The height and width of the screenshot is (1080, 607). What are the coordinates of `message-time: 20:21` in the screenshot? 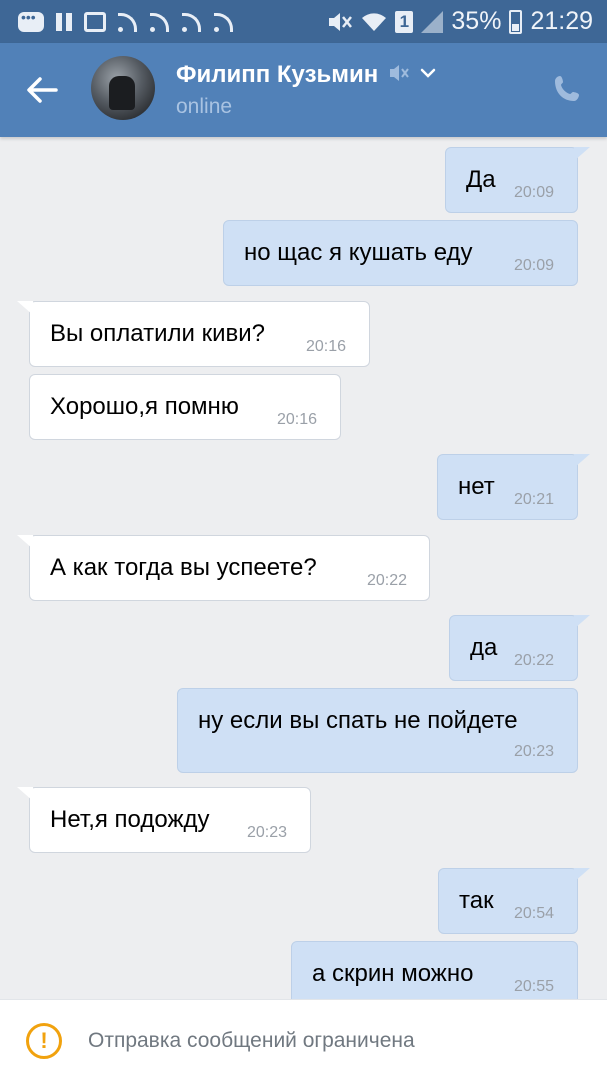 It's located at (534, 499).